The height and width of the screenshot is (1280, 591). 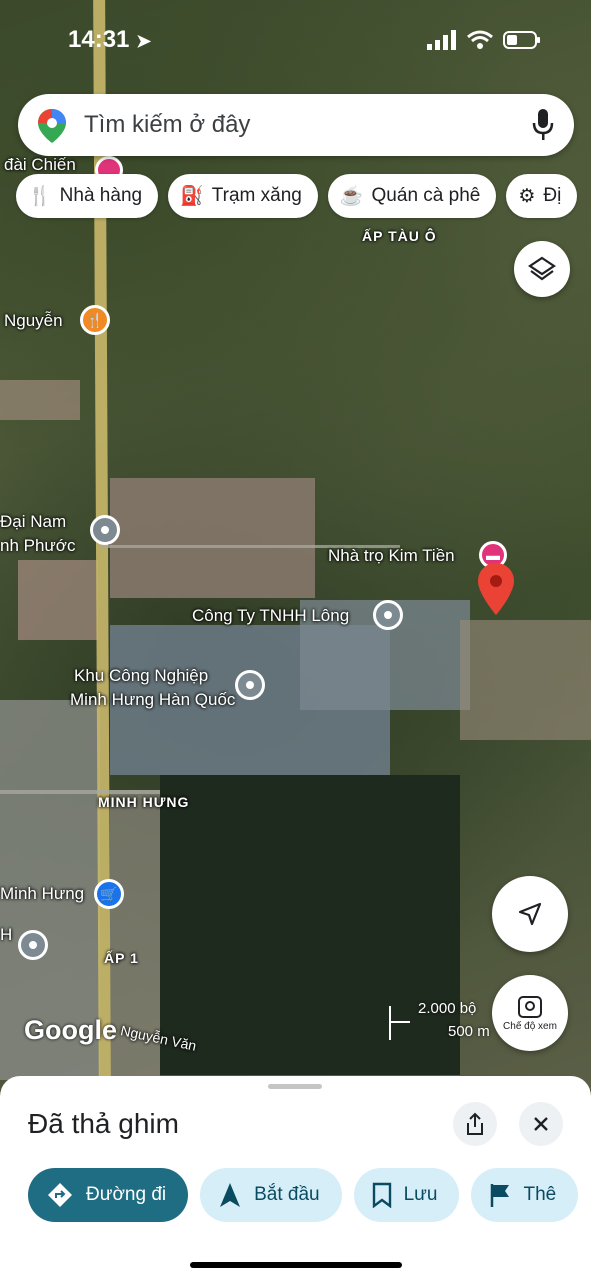 I want to click on scale-feet: 2.000 bộ, so click(x=447, y=1008).